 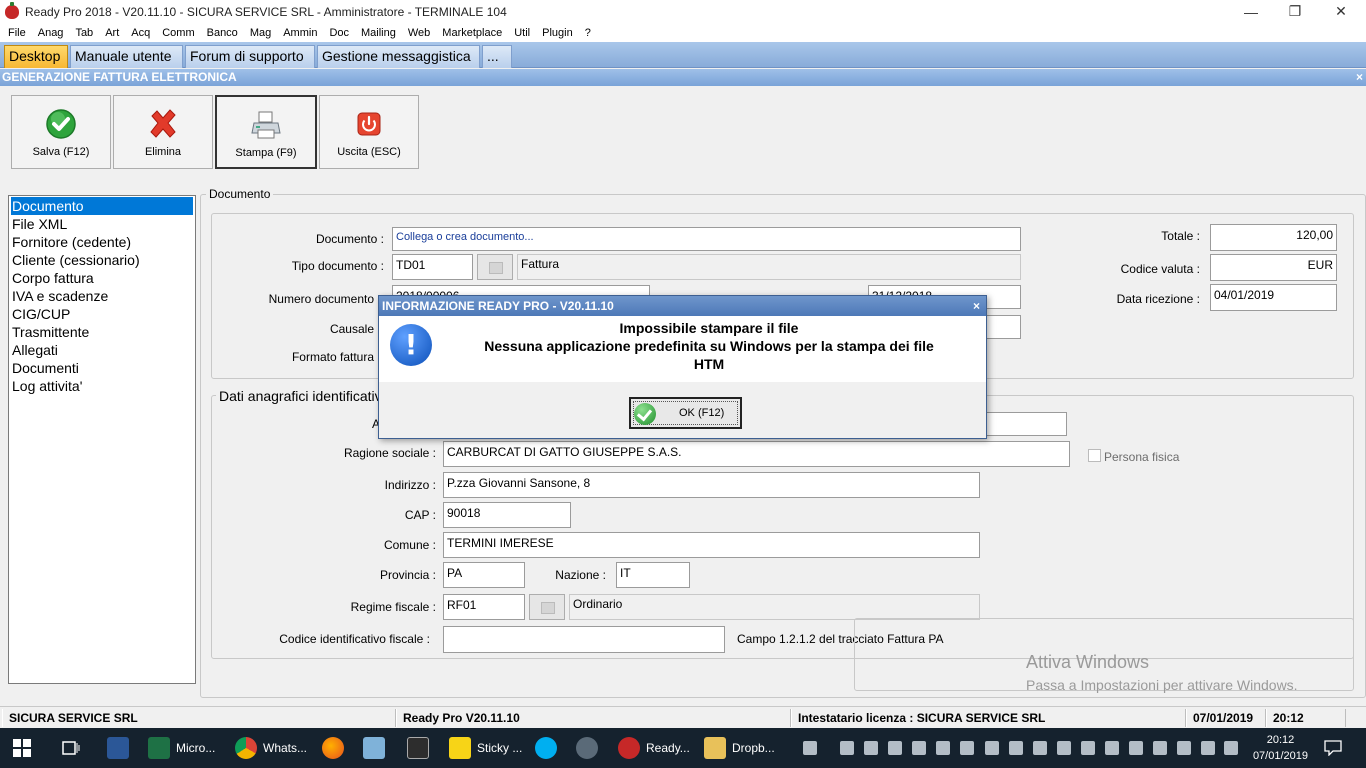 I want to click on wifi-icon, so click(x=1208, y=748).